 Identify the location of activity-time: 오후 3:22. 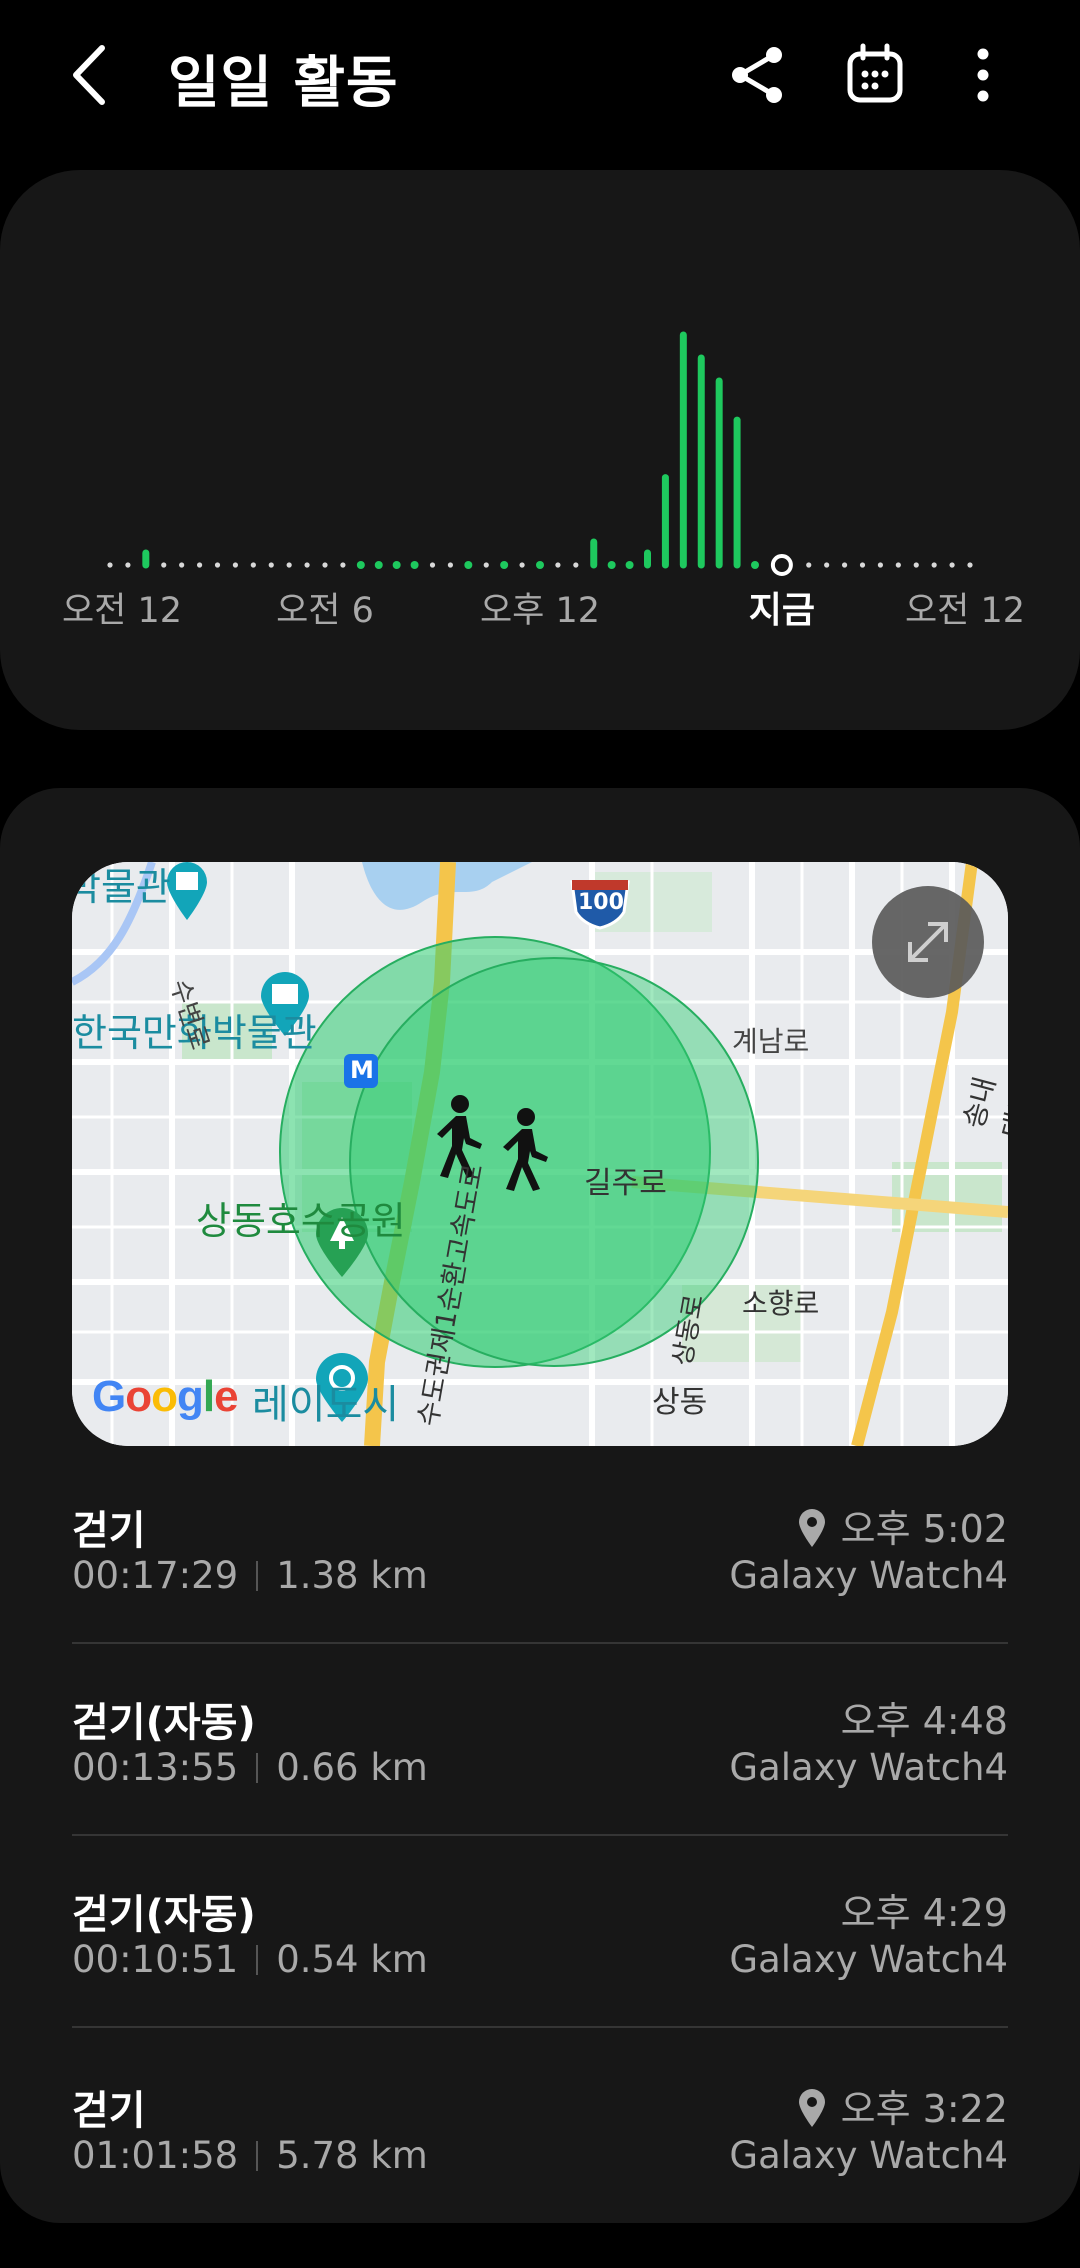
(902, 2105).